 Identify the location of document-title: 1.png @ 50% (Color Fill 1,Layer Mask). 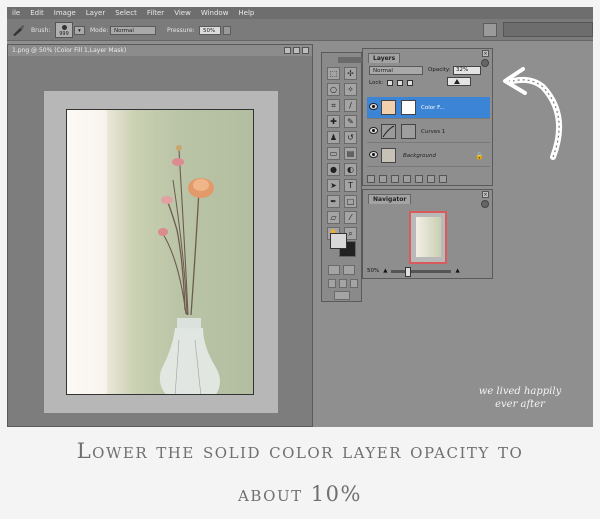
(160, 50).